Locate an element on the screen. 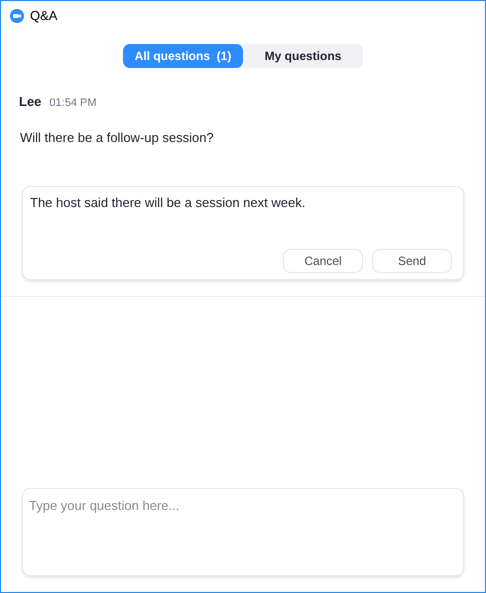 The image size is (486, 593). window-title: Q&A is located at coordinates (44, 16).